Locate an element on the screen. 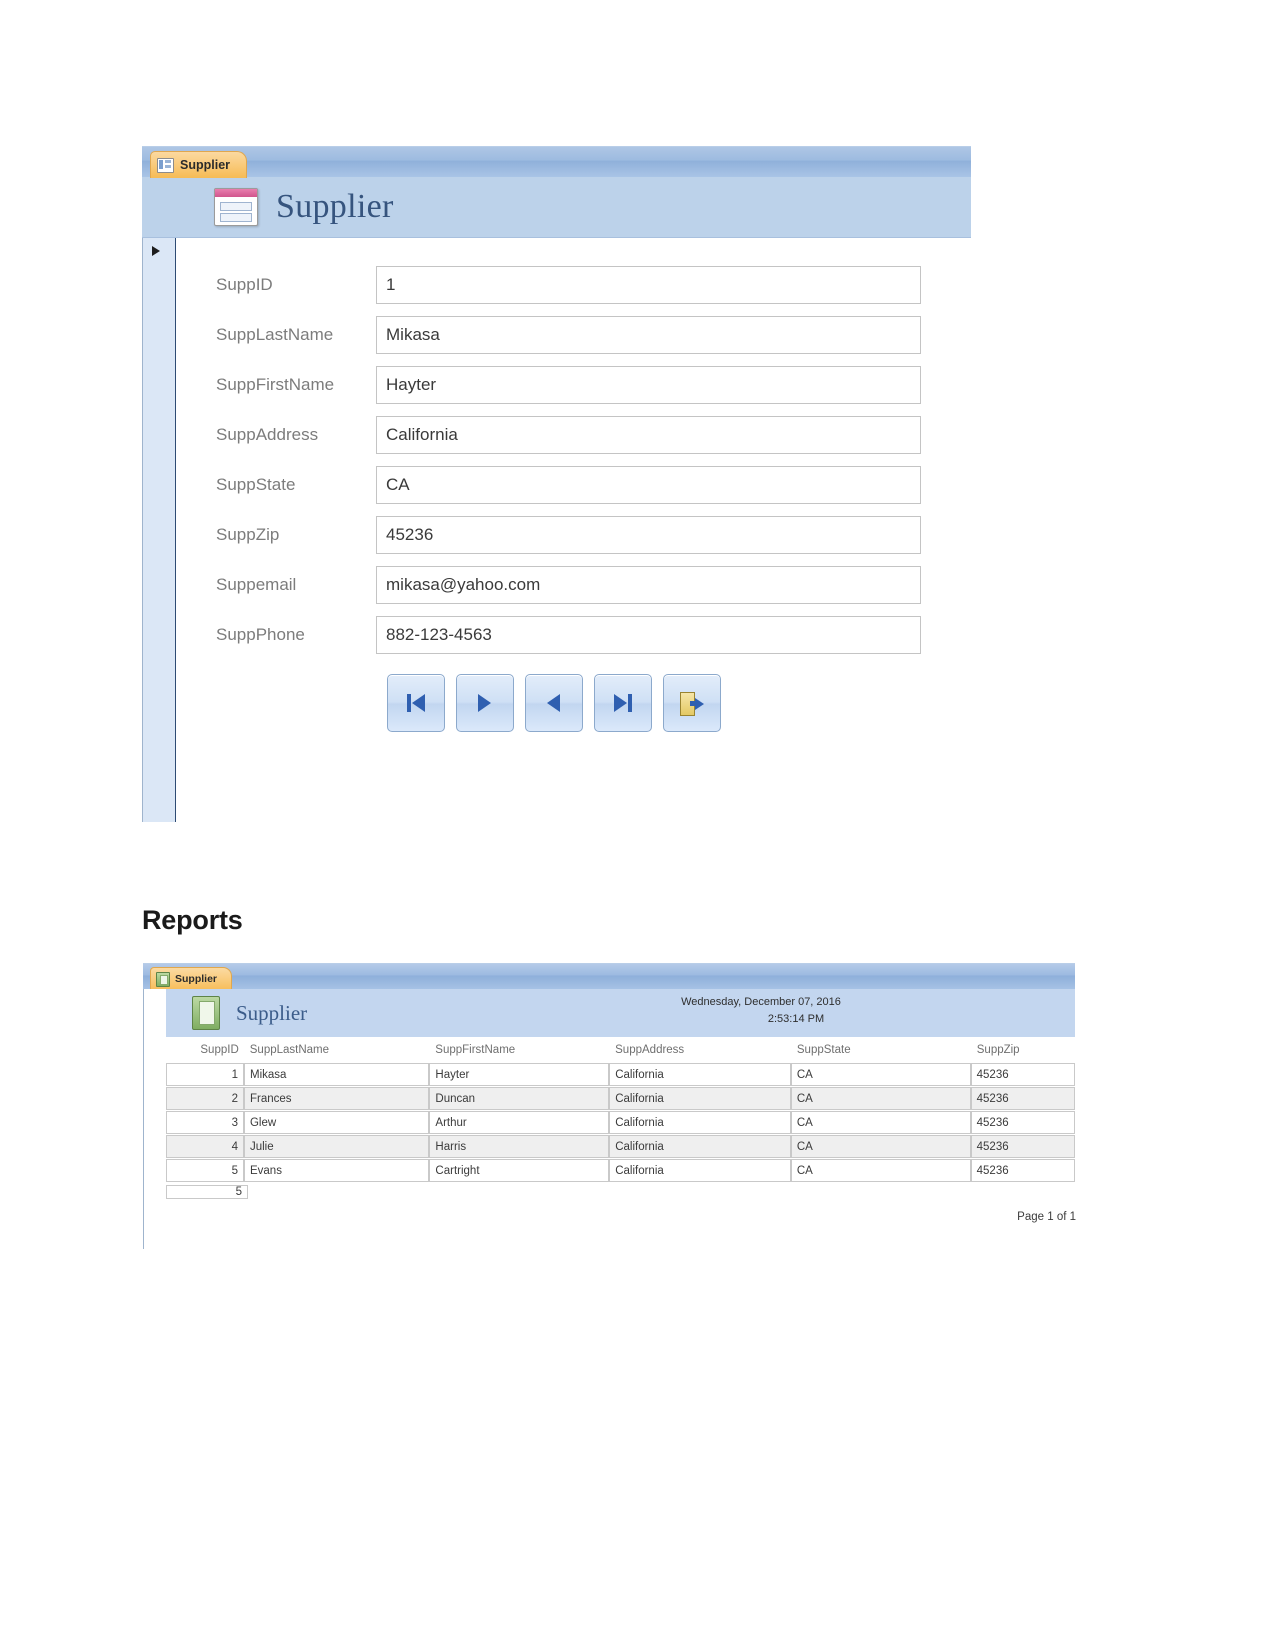 The width and height of the screenshot is (1275, 1650). skip-to-start-icon is located at coordinates (415, 703).